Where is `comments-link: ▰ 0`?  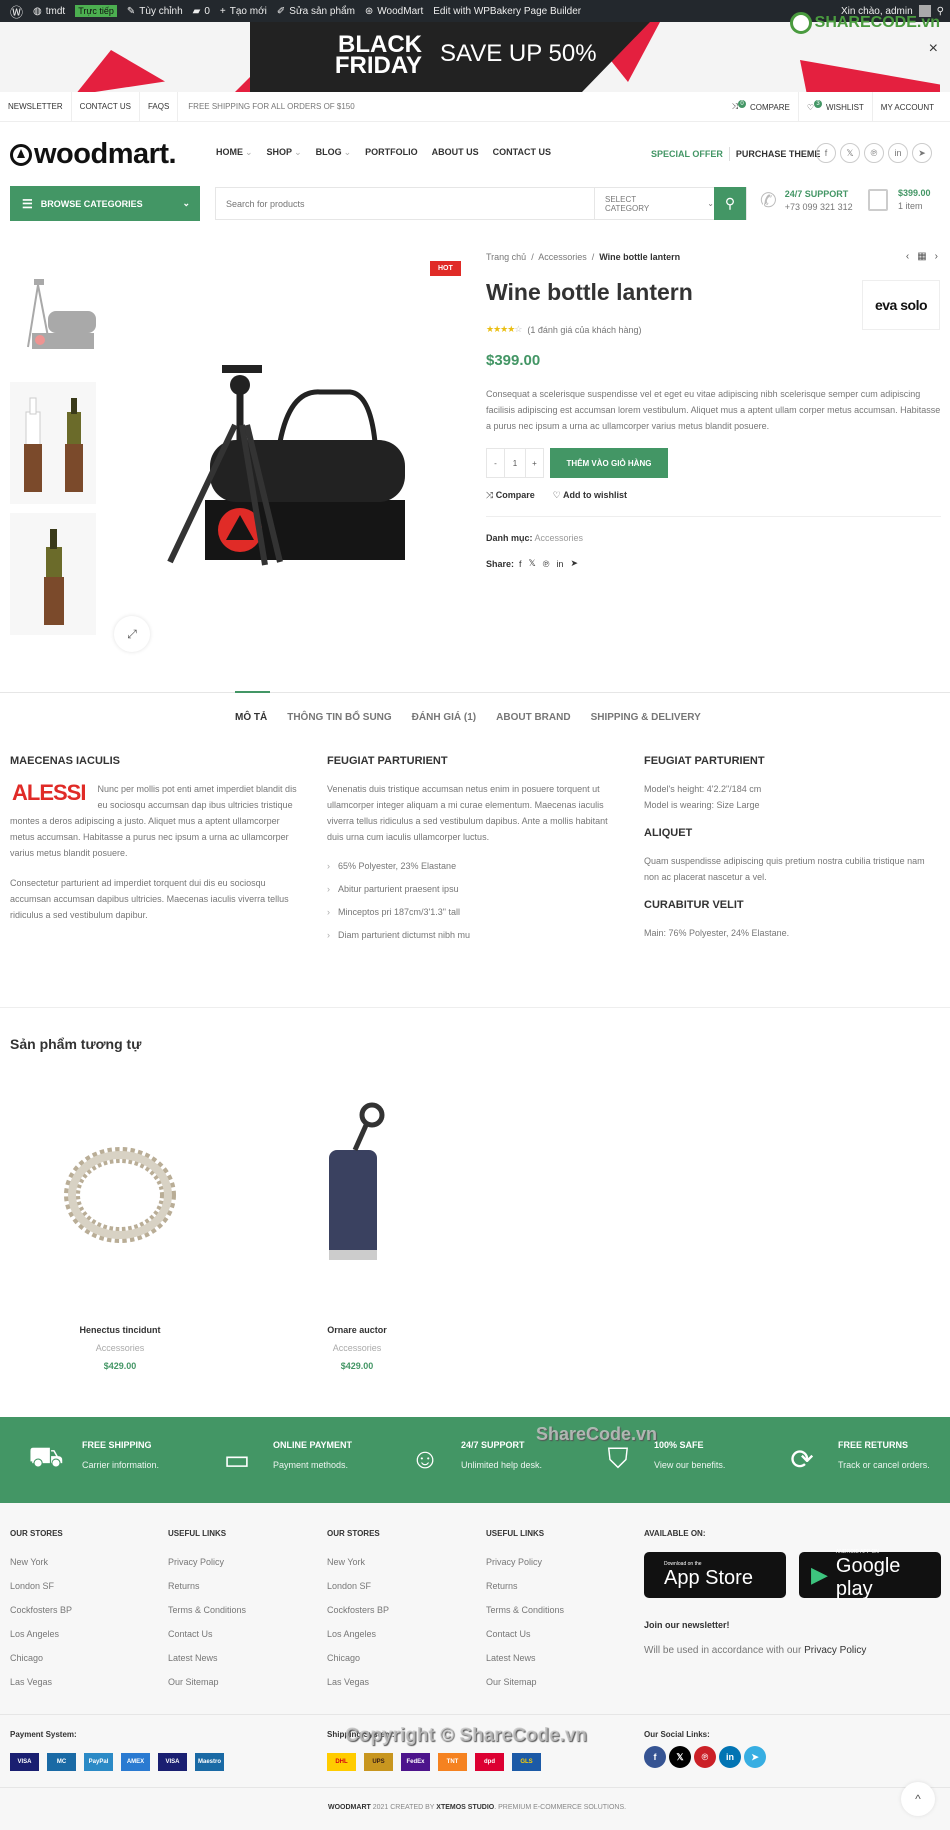 comments-link: ▰ 0 is located at coordinates (201, 11).